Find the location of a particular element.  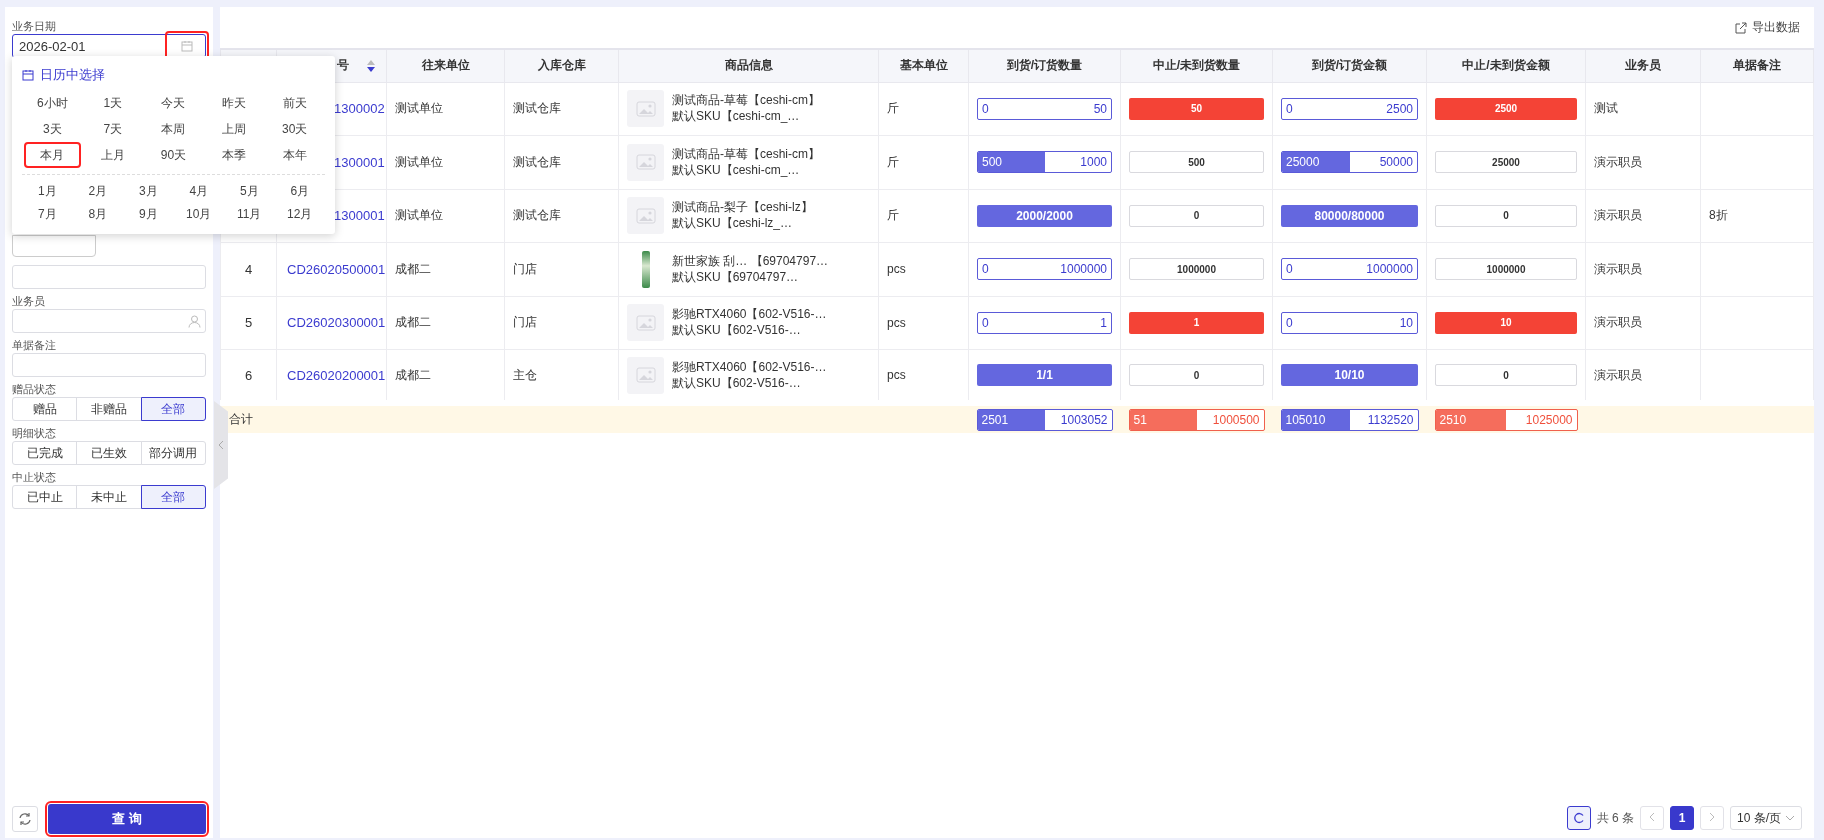

progress-bar: 500 1000 is located at coordinates (1044, 162).